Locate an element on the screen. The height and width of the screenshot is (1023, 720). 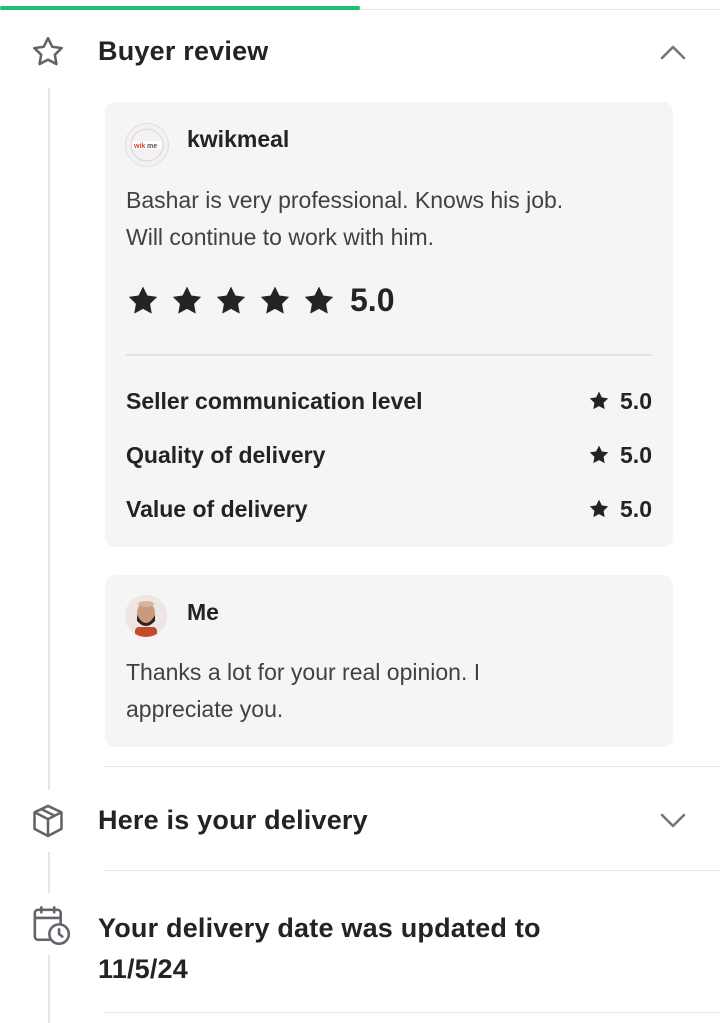
svg-text: me is located at coordinates (152, 146).